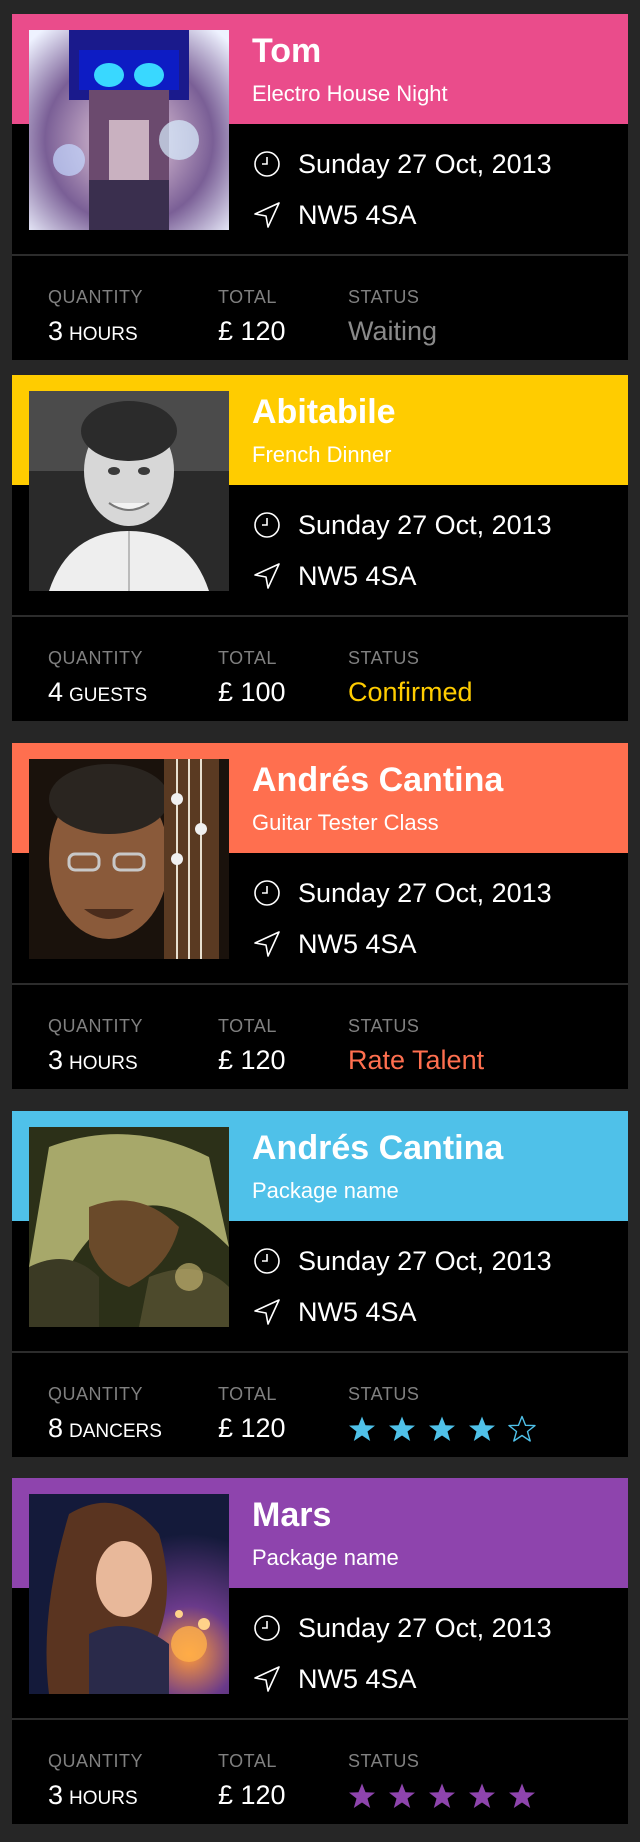 The width and height of the screenshot is (640, 1842). What do you see at coordinates (324, 412) in the screenshot?
I see `talent-name: Abitabile` at bounding box center [324, 412].